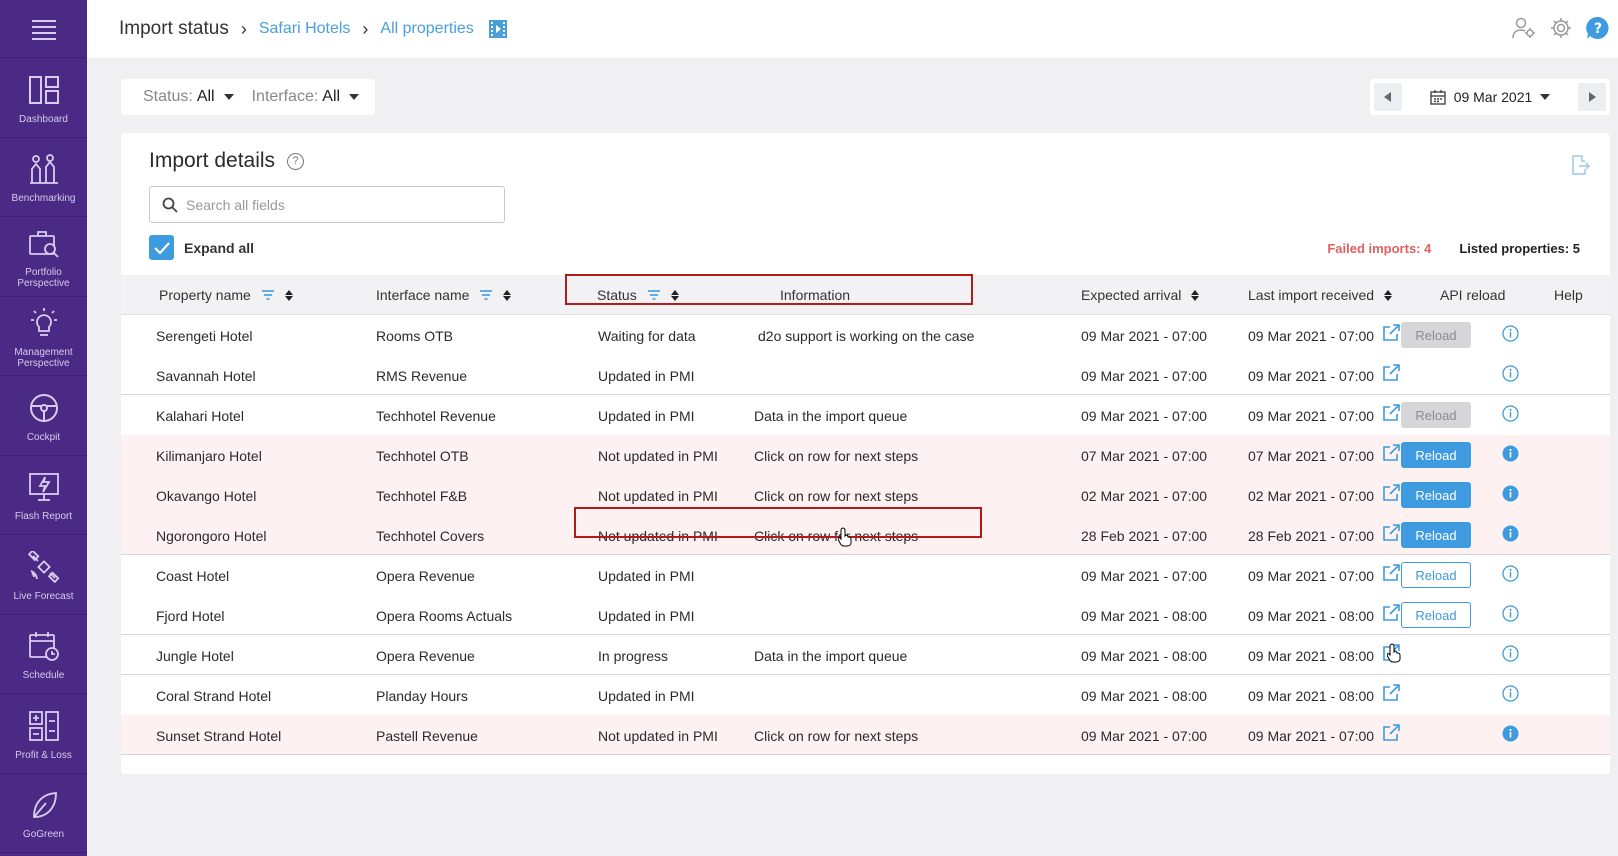 The image size is (1618, 856). What do you see at coordinates (43, 813) in the screenshot?
I see `sidebar-item-gogreen: GoGreen` at bounding box center [43, 813].